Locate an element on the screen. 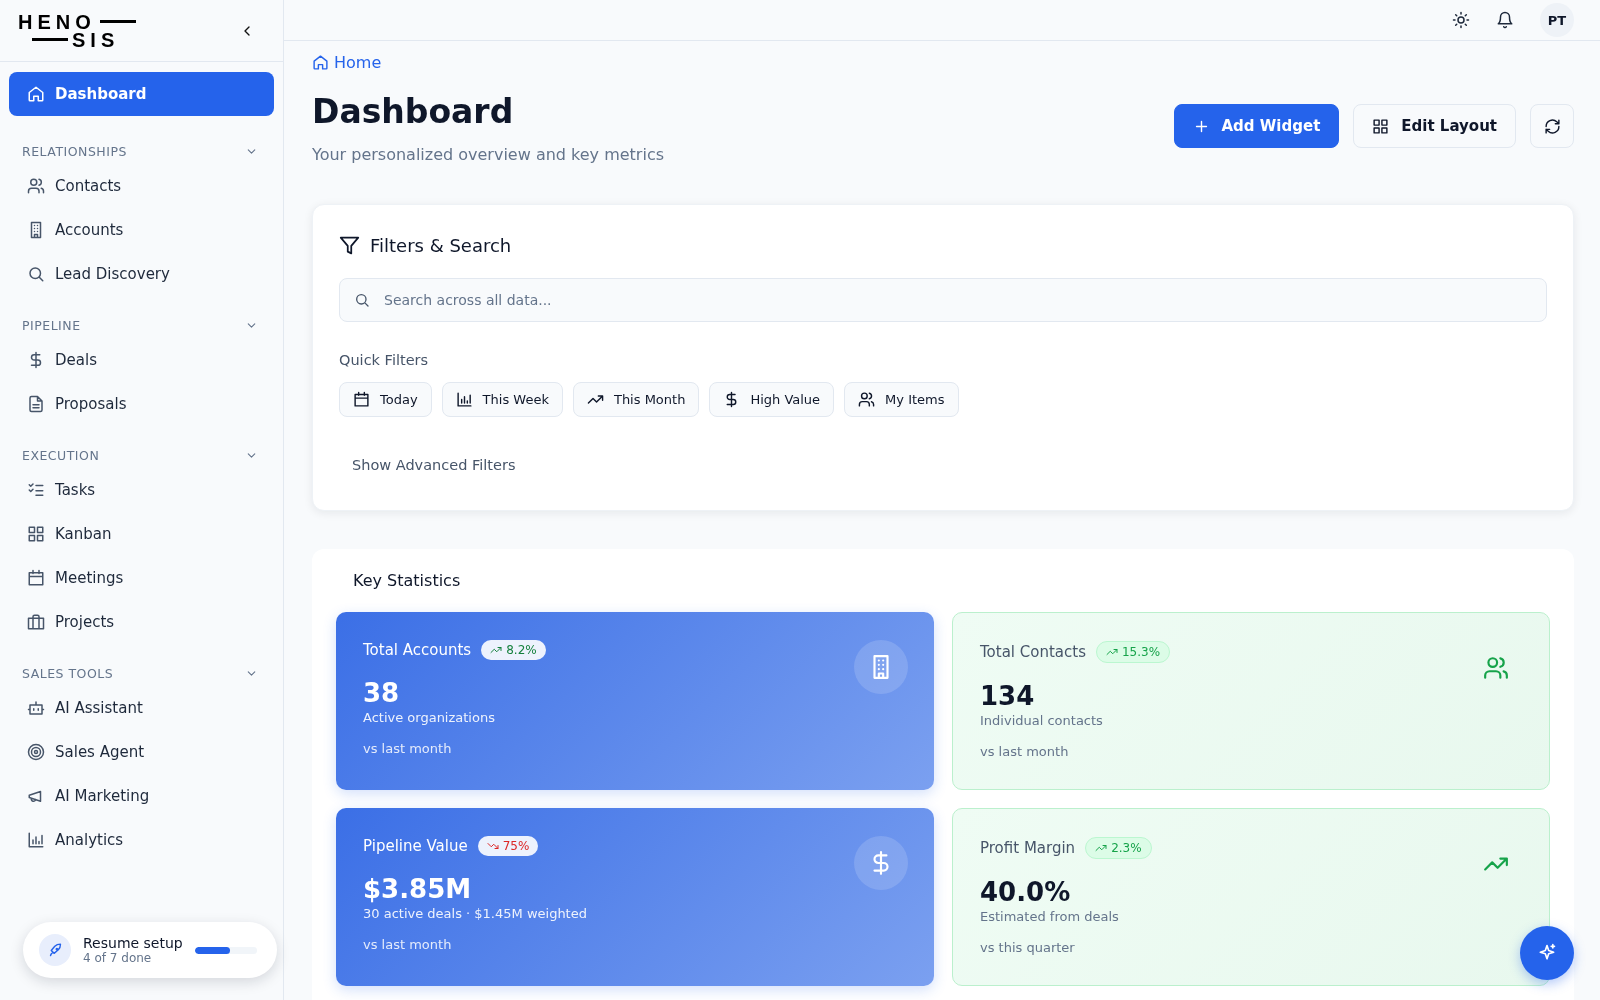 The image size is (1600, 1000). section-heading: RELATIONSHIPS is located at coordinates (74, 151).